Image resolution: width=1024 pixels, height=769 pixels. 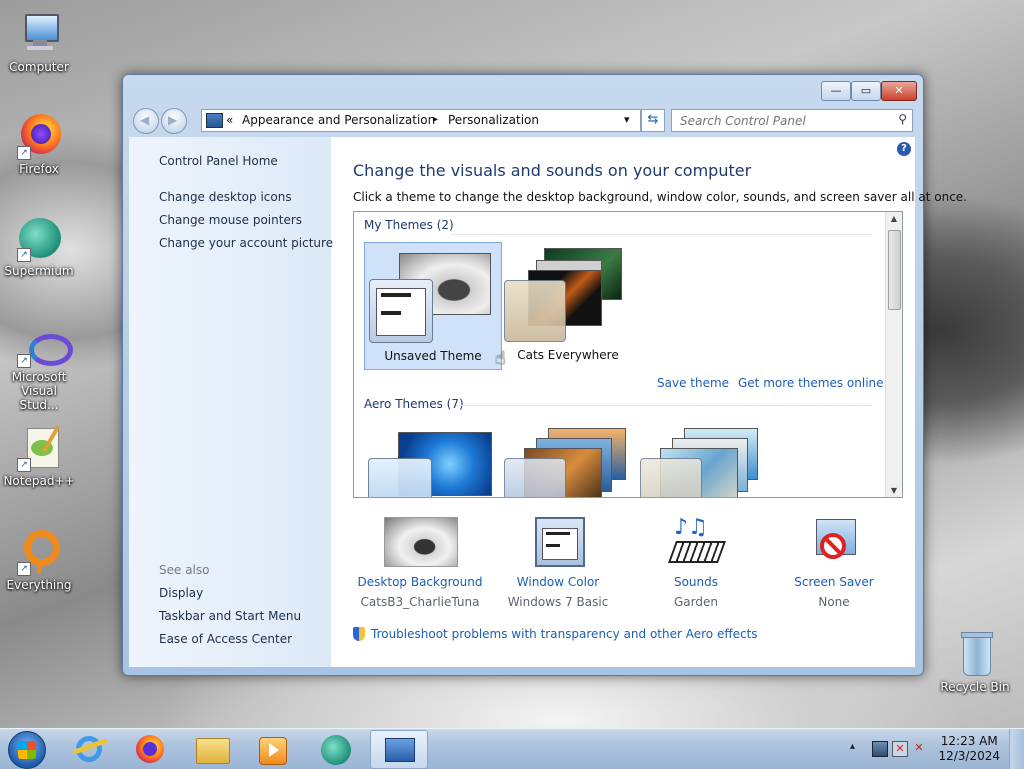 I want to click on theme-characters, so click(x=704, y=460).